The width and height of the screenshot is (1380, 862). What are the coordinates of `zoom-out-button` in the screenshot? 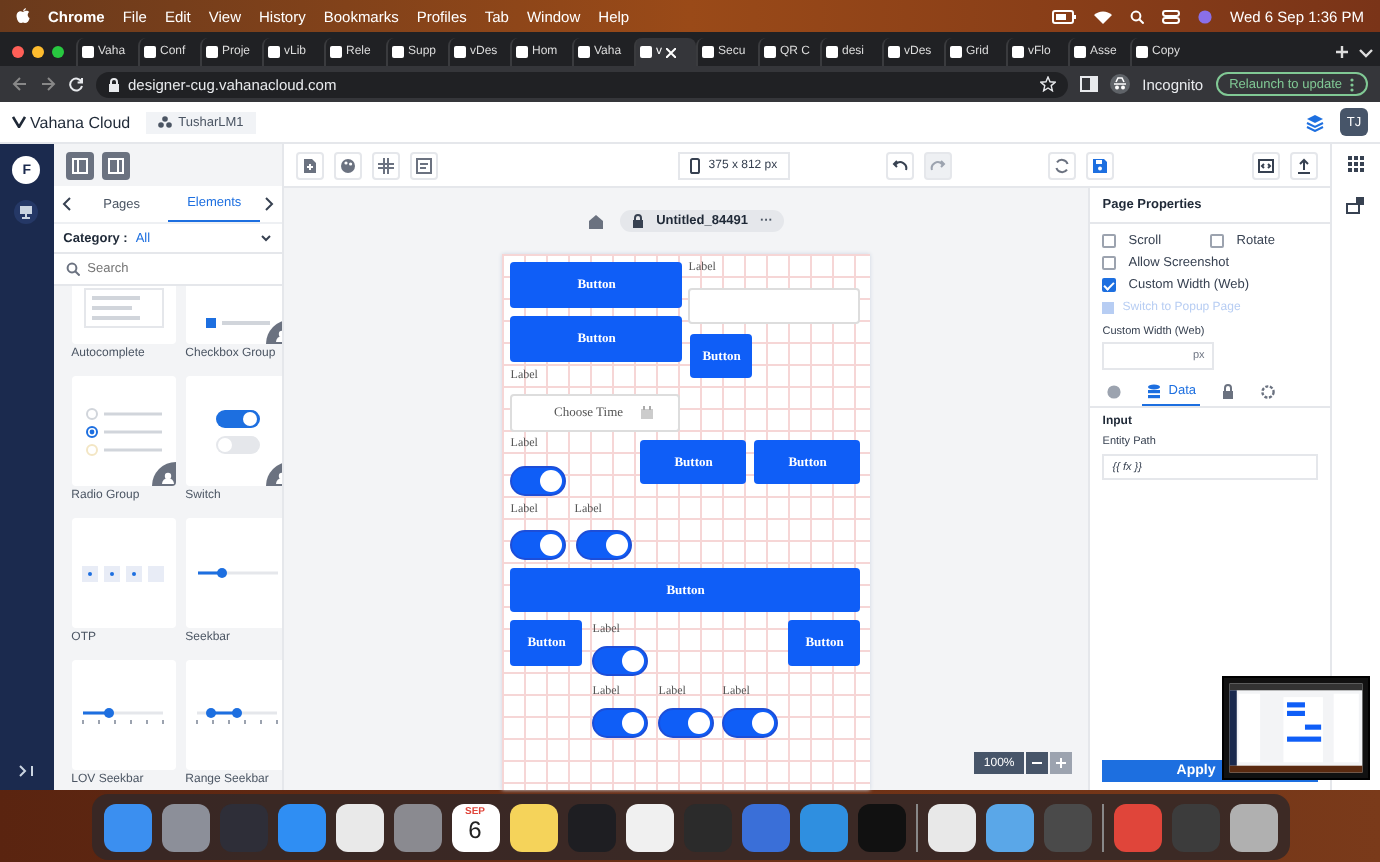 It's located at (1037, 763).